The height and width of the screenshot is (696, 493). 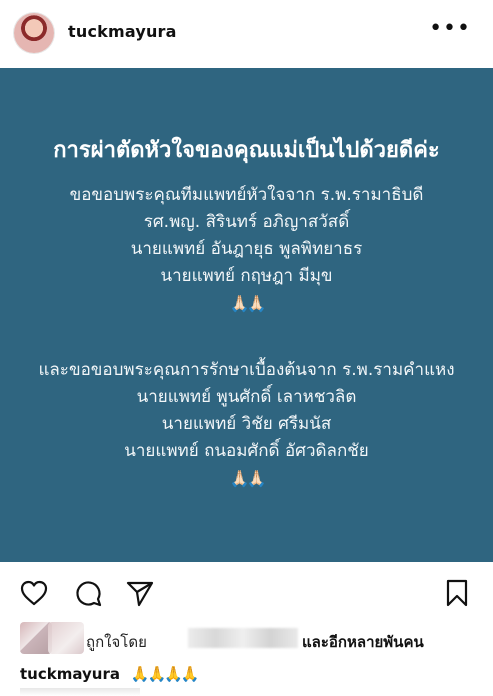 What do you see at coordinates (457, 593) in the screenshot?
I see `bookmark-icon` at bounding box center [457, 593].